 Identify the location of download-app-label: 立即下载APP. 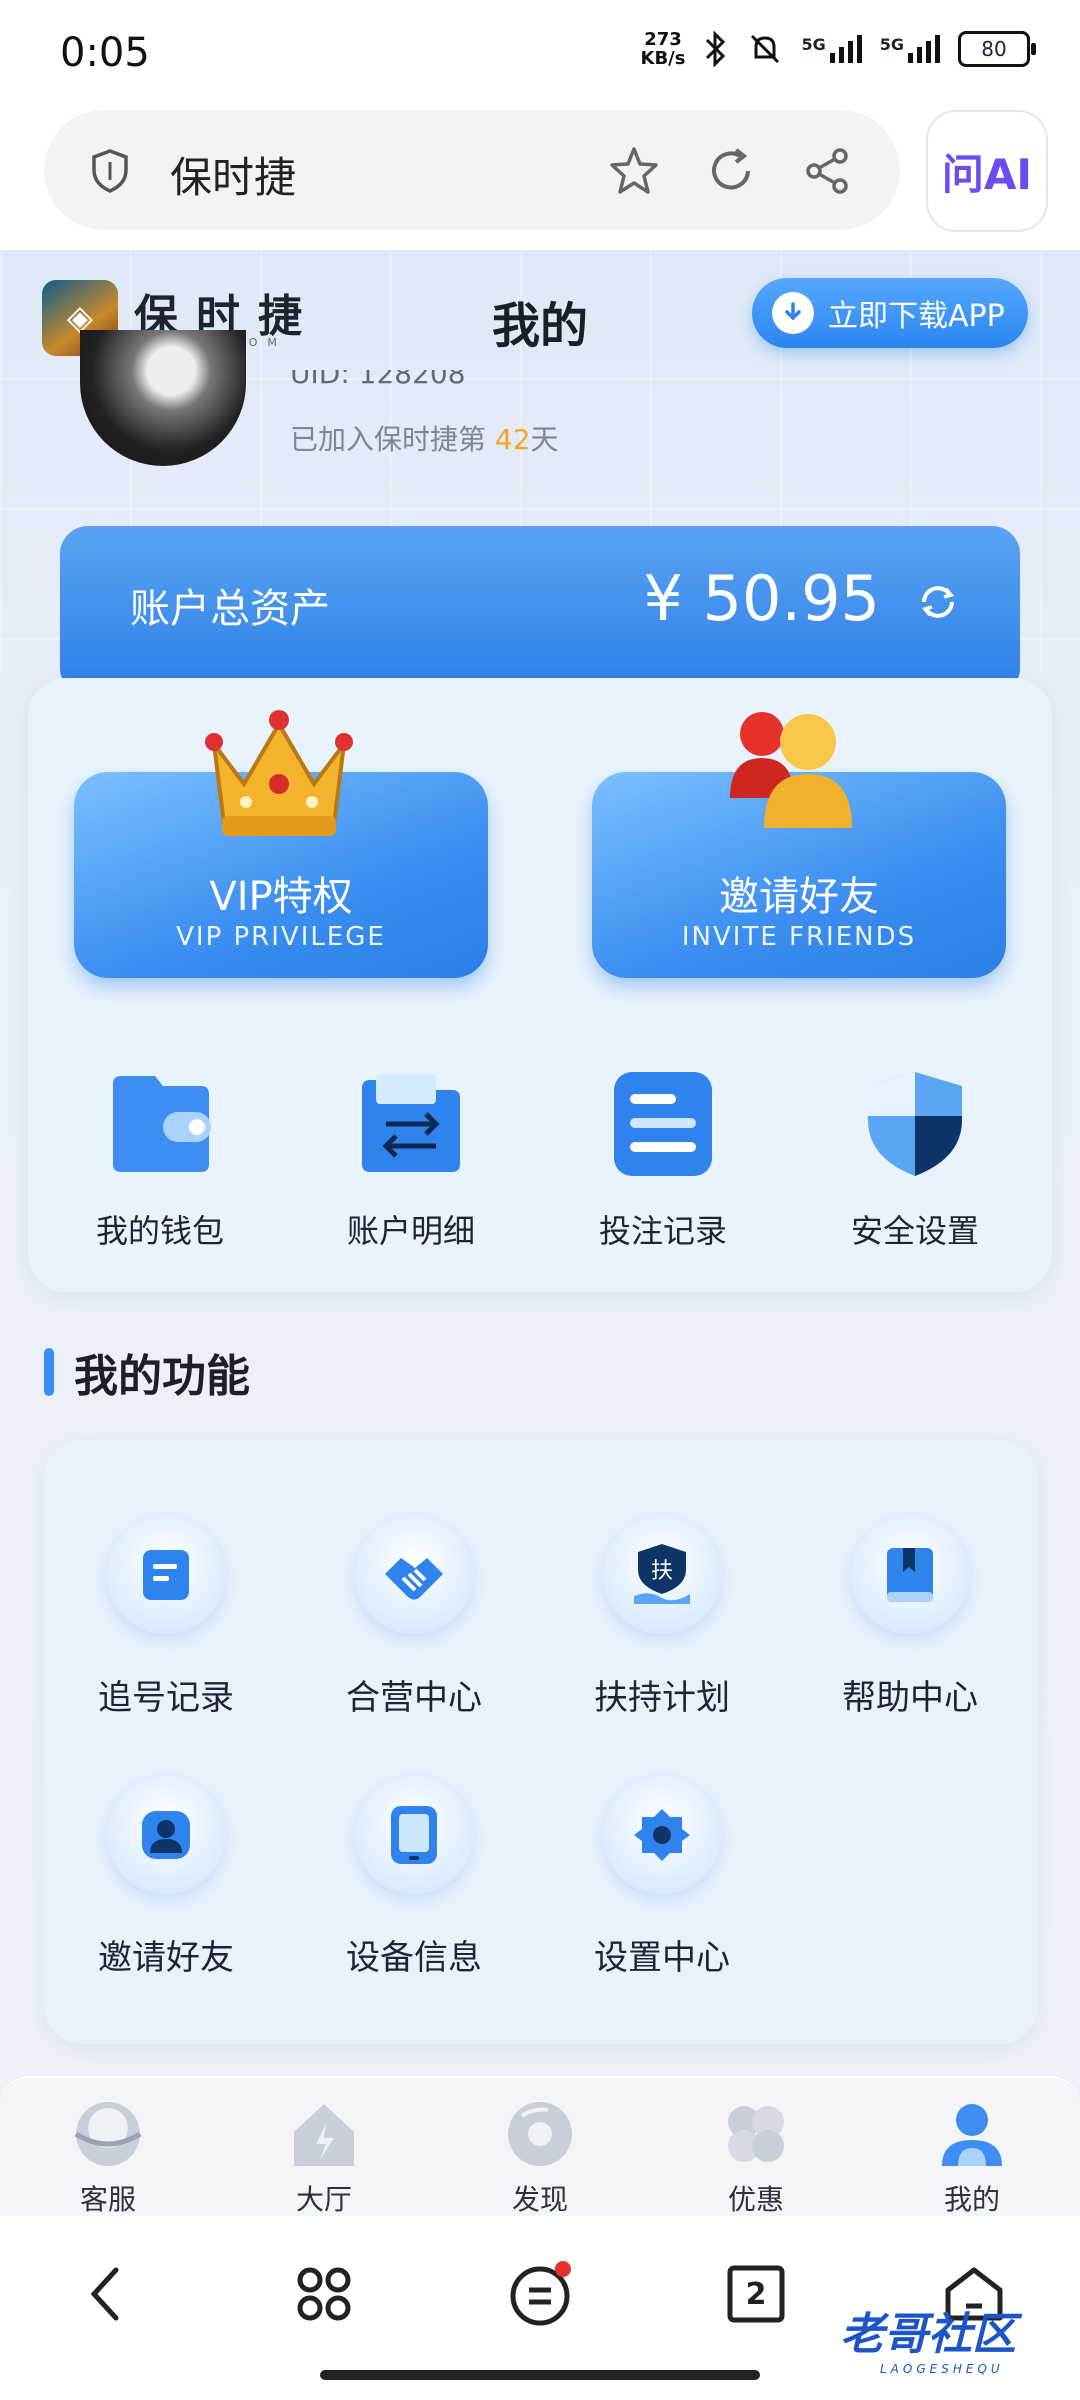
(916, 316).